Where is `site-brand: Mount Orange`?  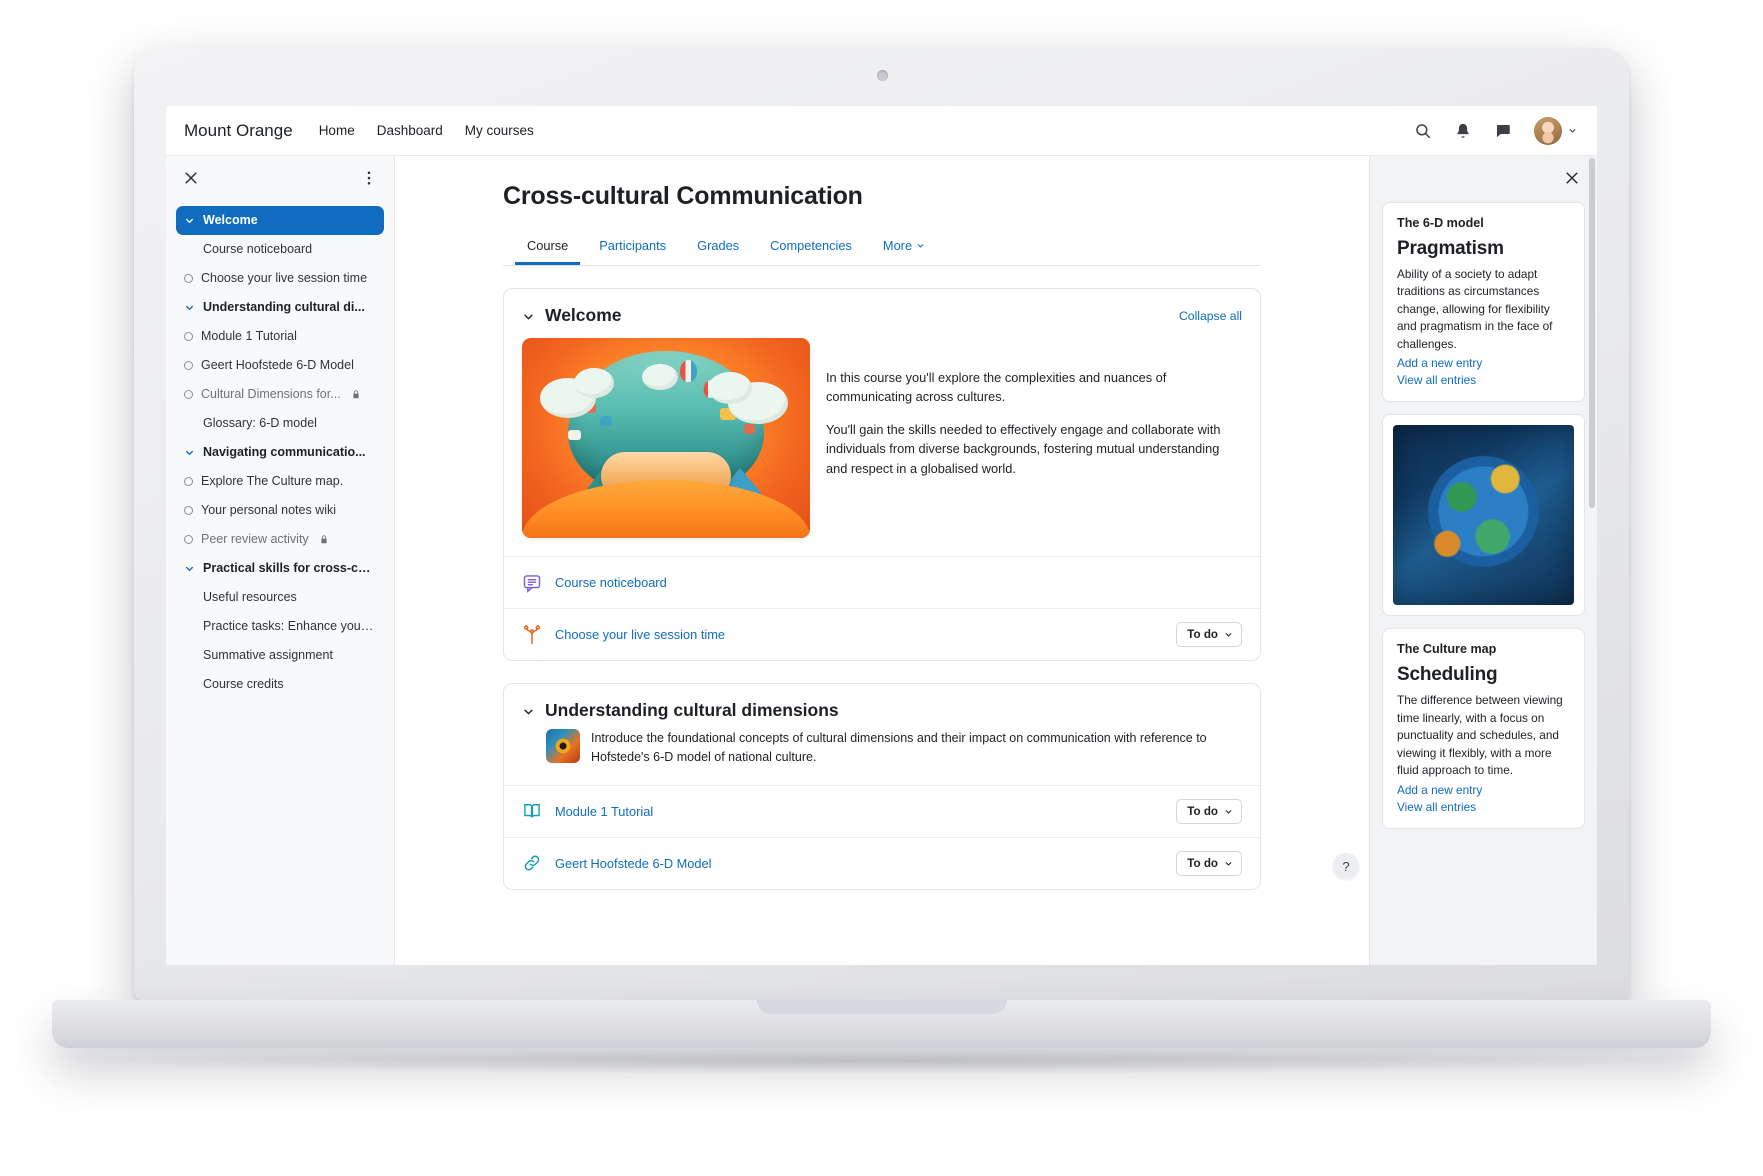
site-brand: Mount Orange is located at coordinates (238, 131).